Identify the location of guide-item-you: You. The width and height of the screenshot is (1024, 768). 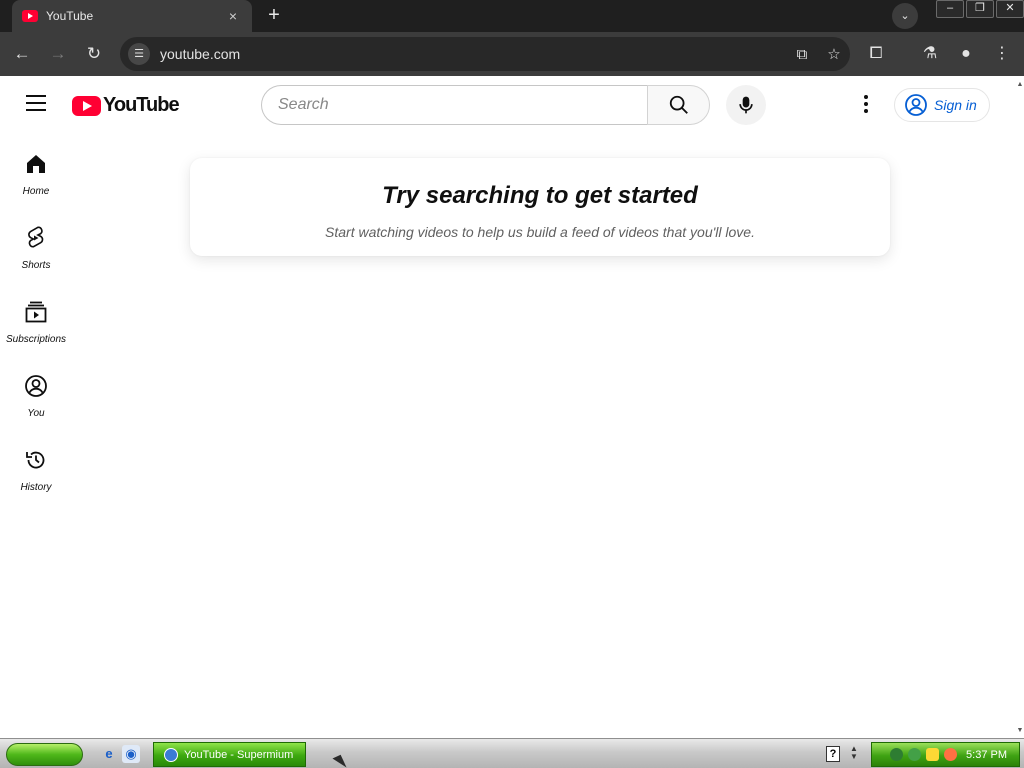
(36, 399).